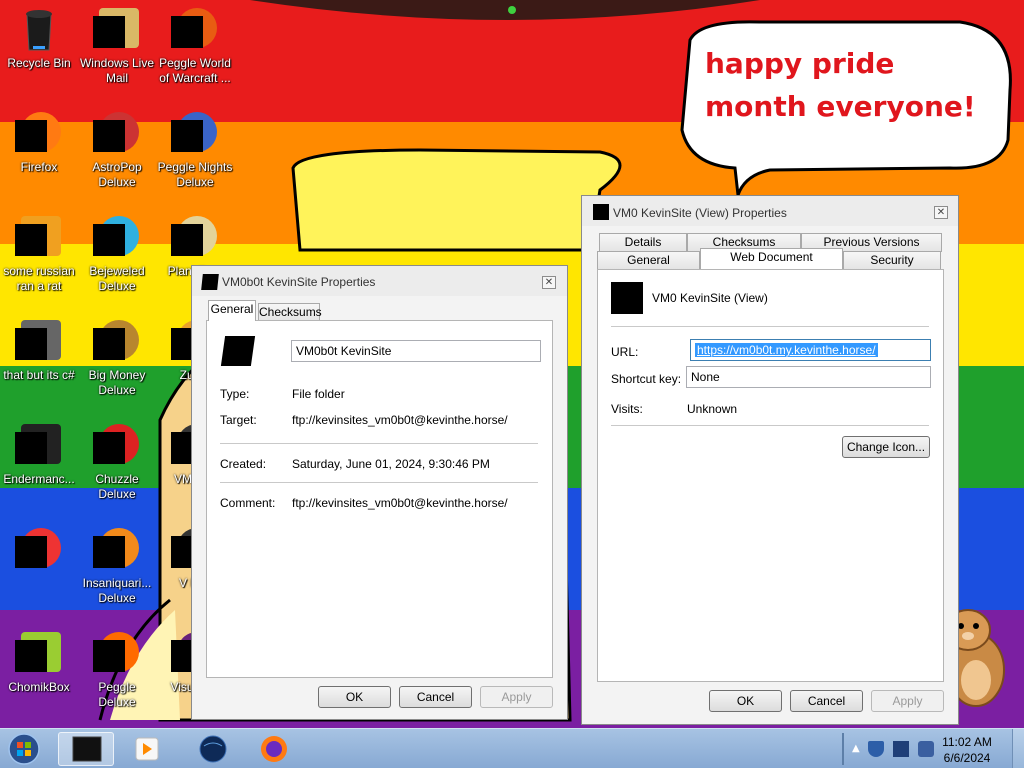 The image size is (1024, 768). I want to click on desktop-icon-label: Firefox, so click(39, 167).